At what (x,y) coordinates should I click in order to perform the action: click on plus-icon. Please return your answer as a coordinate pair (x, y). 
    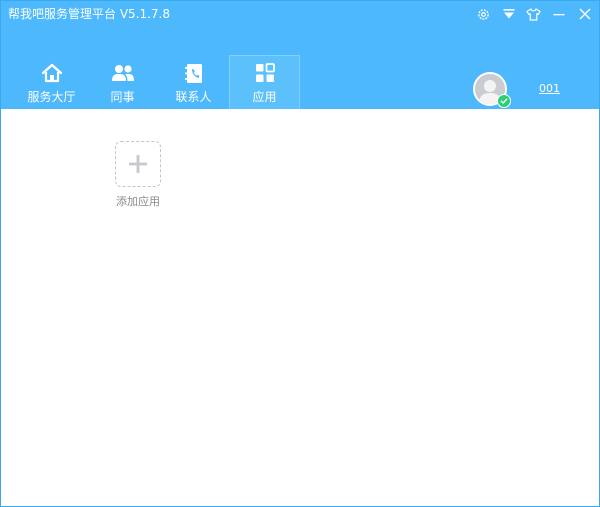
    Looking at the image, I should click on (138, 164).